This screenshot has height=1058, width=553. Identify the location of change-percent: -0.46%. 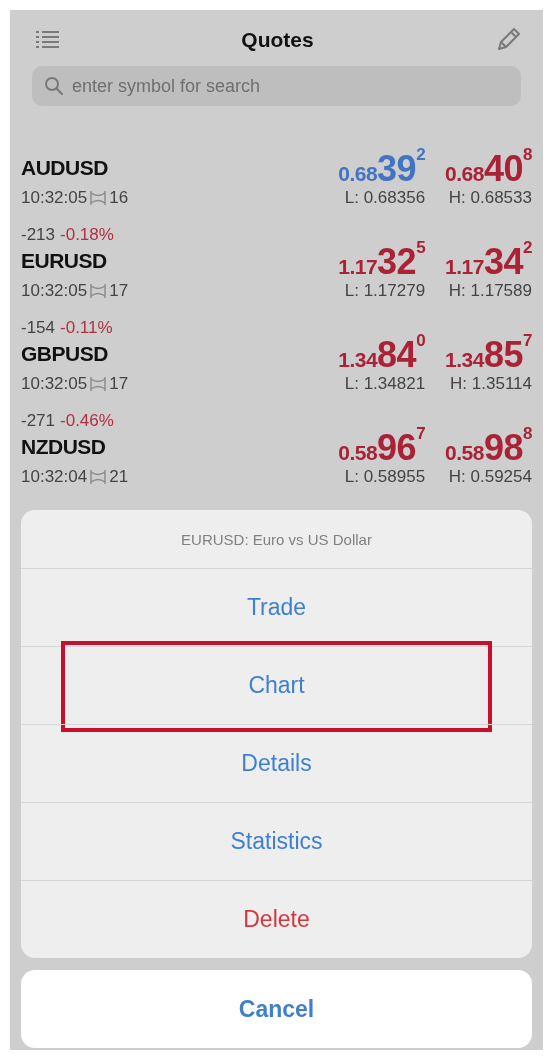
(87, 421).